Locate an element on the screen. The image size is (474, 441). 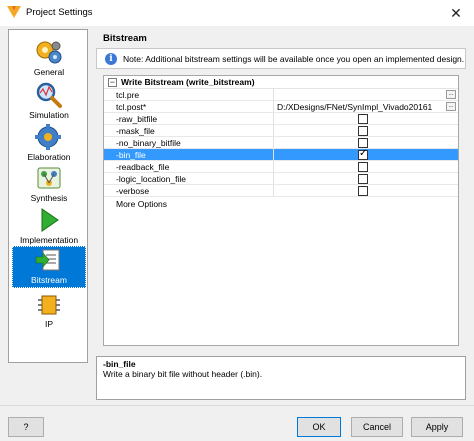
property-name: -logic_location_file is located at coordinates (189, 178).